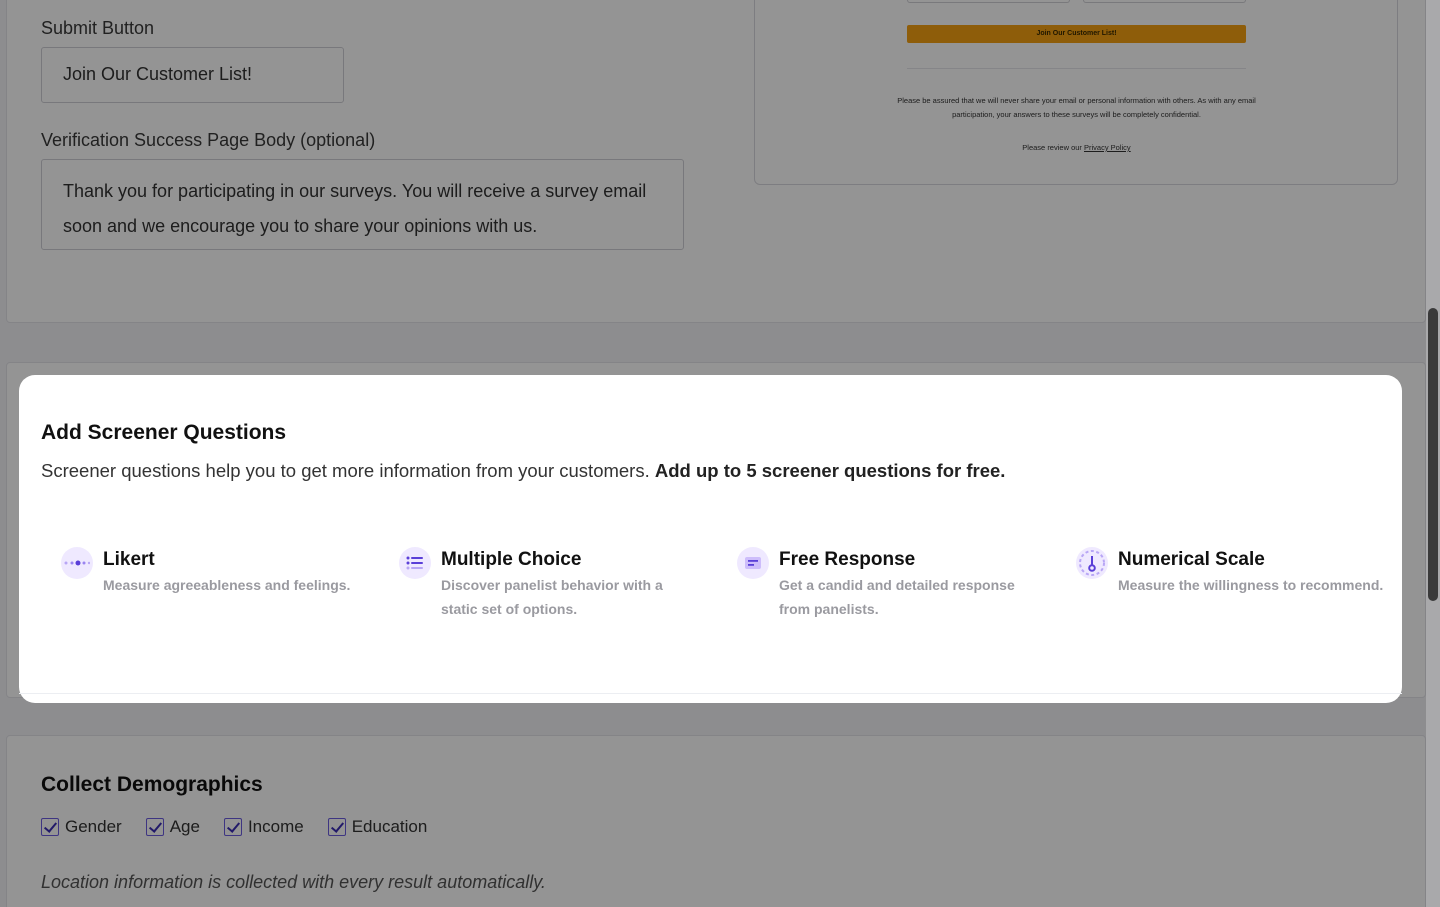 The image size is (1440, 907). What do you see at coordinates (847, 559) in the screenshot?
I see `free-response-title: Free Response` at bounding box center [847, 559].